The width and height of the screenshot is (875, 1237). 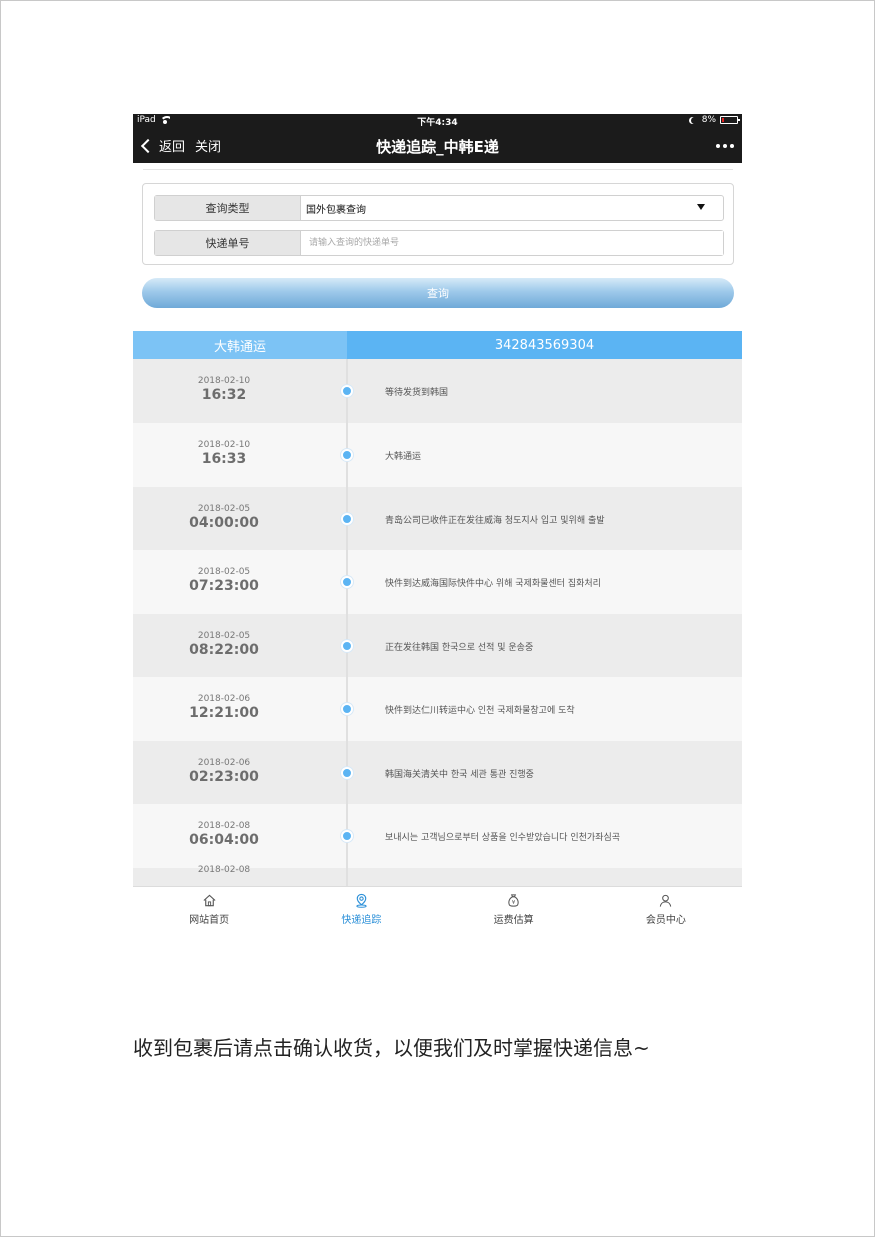 What do you see at coordinates (495, 521) in the screenshot?
I see `event-description: 青岛公司已收件正在发往威海 청도지사 입고 및위해 출발` at bounding box center [495, 521].